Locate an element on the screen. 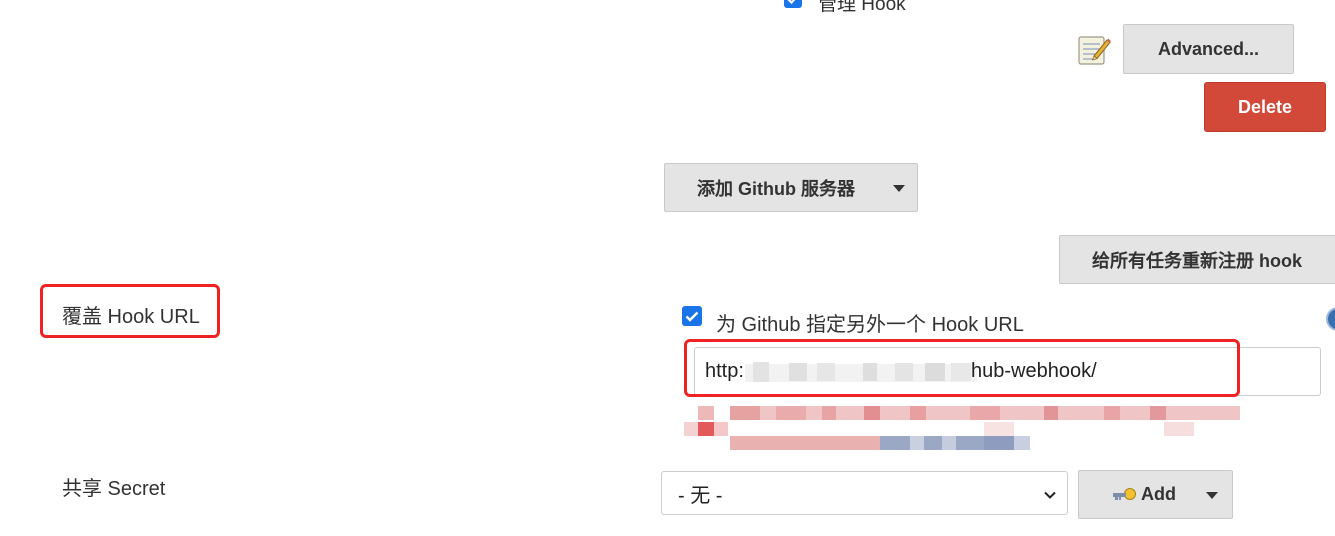  notepad-icon is located at coordinates (1094, 50).